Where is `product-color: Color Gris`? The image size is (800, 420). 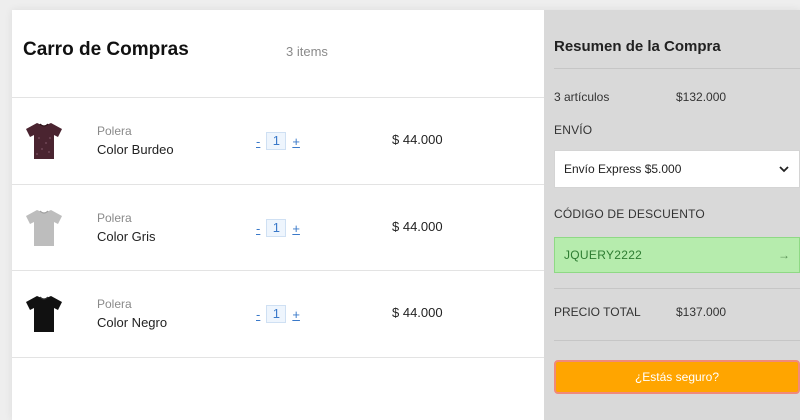 product-color: Color Gris is located at coordinates (126, 236).